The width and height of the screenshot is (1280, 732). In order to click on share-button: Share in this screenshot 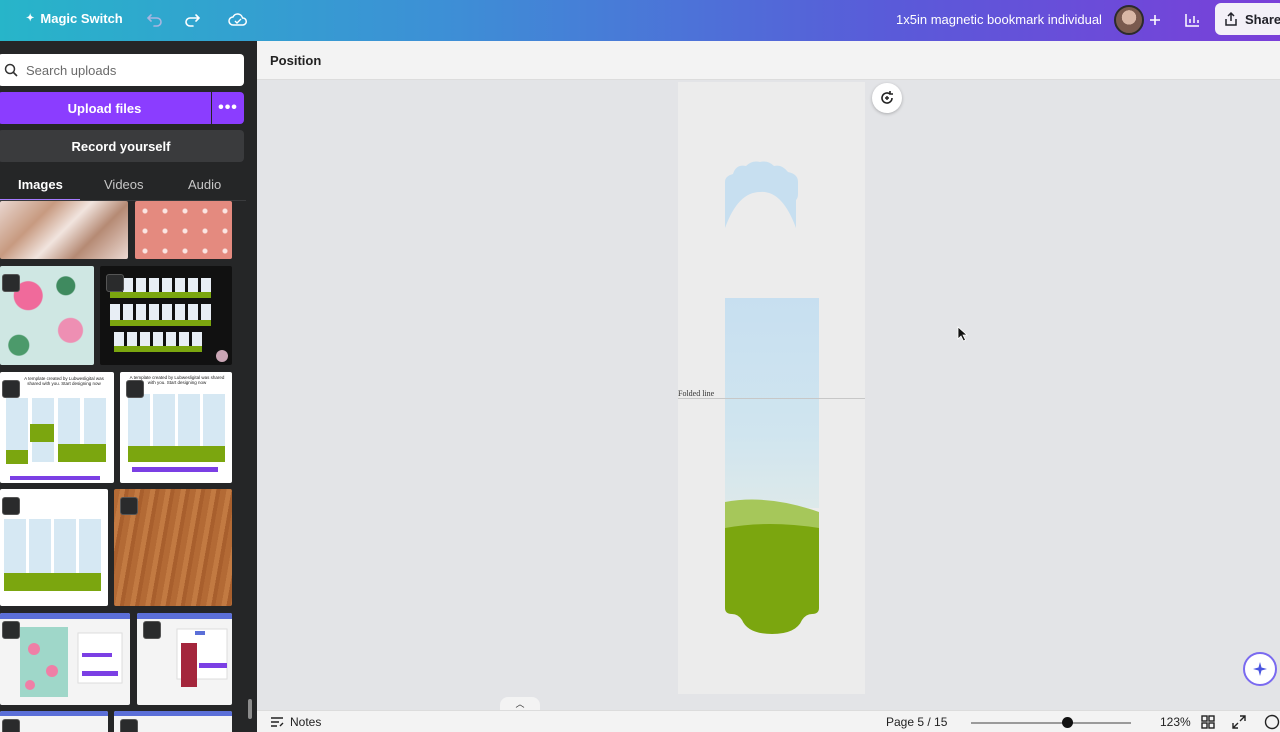, I will do `click(1247, 19)`.